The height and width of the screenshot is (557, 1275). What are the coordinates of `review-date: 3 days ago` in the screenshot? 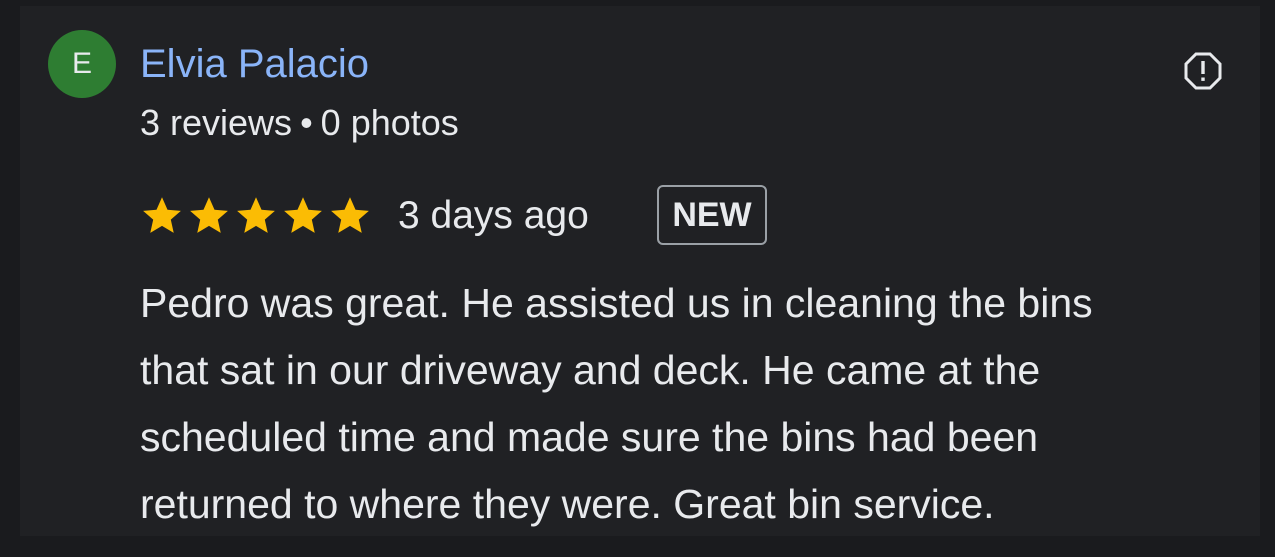 It's located at (493, 215).